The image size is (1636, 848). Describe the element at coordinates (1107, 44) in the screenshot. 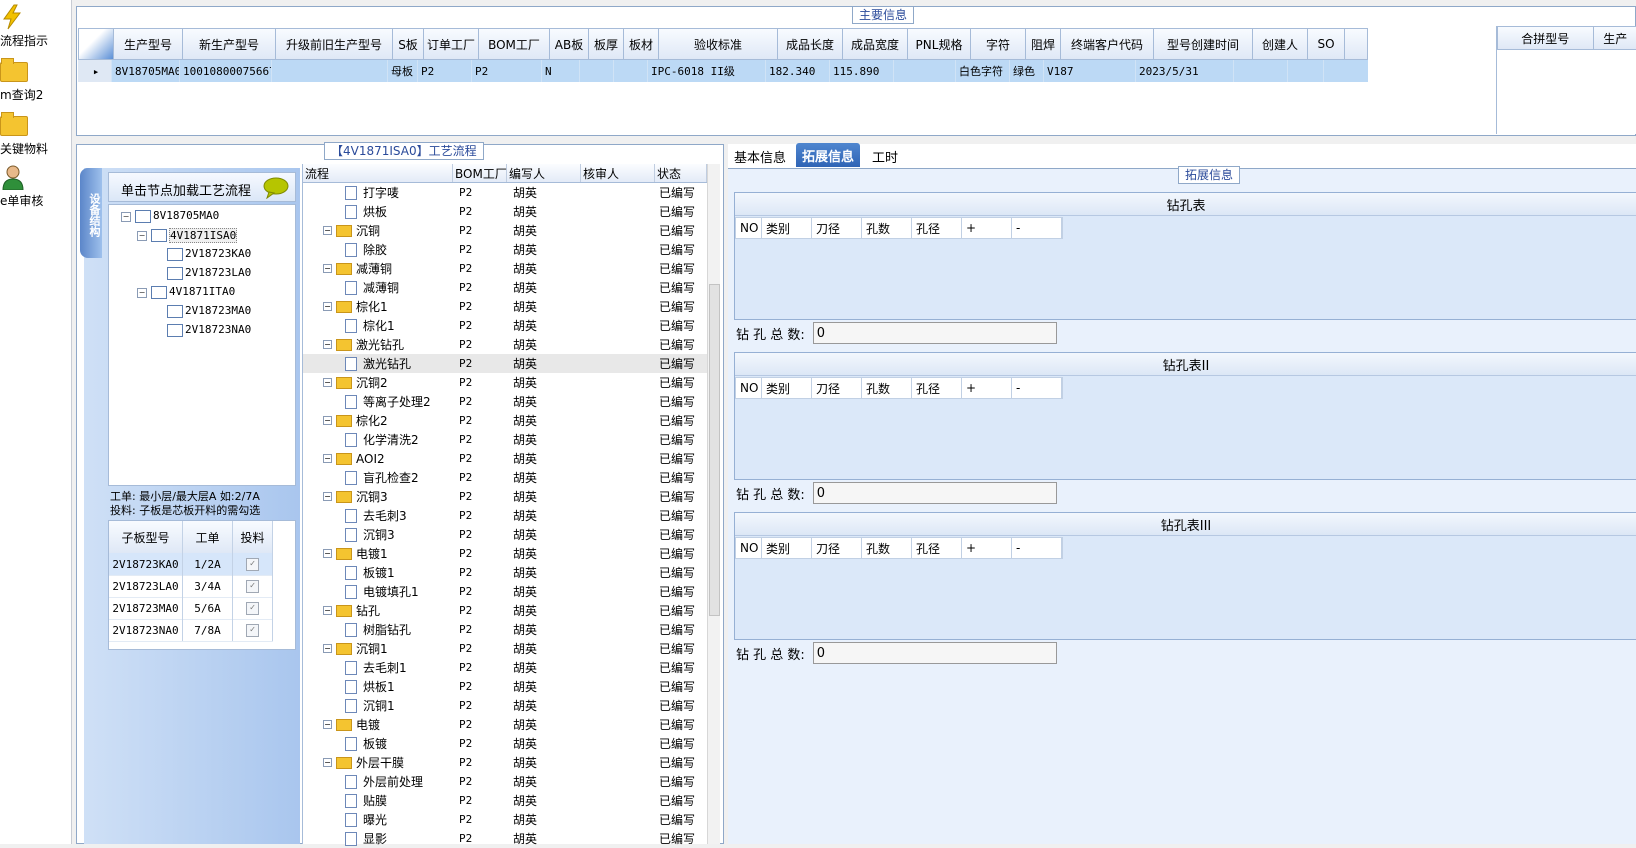

I see `main-col-header: 终端客户代码` at that location.